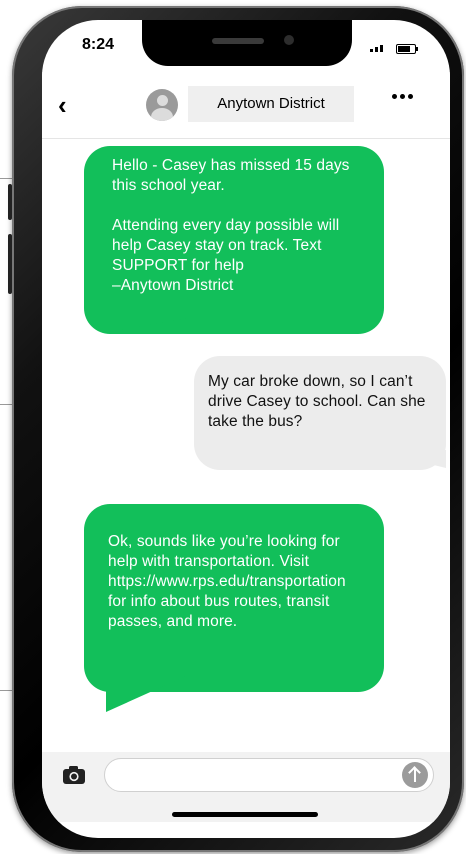 Image resolution: width=466 pixels, height=854 pixels. Describe the element at coordinates (415, 775) in the screenshot. I see `send-arrow-icon` at that location.